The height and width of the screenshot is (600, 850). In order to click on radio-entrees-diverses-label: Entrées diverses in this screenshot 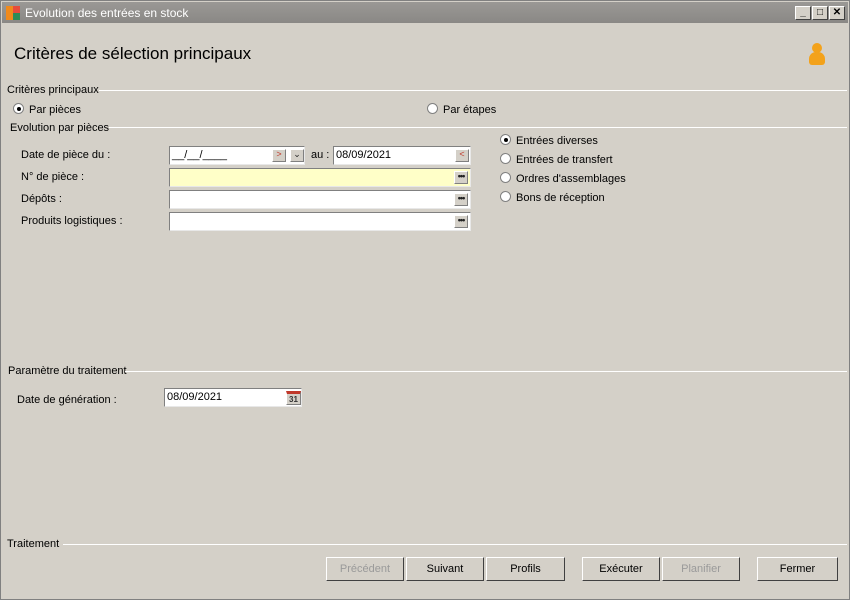, I will do `click(557, 141)`.